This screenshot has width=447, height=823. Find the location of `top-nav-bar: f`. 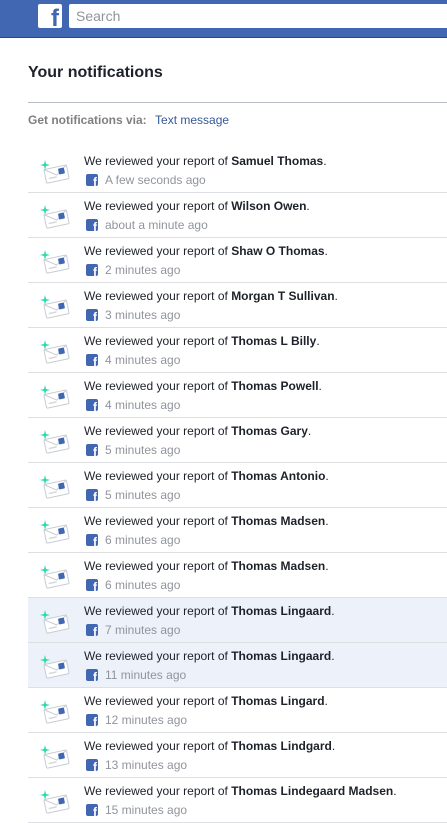

top-nav-bar: f is located at coordinates (223, 19).